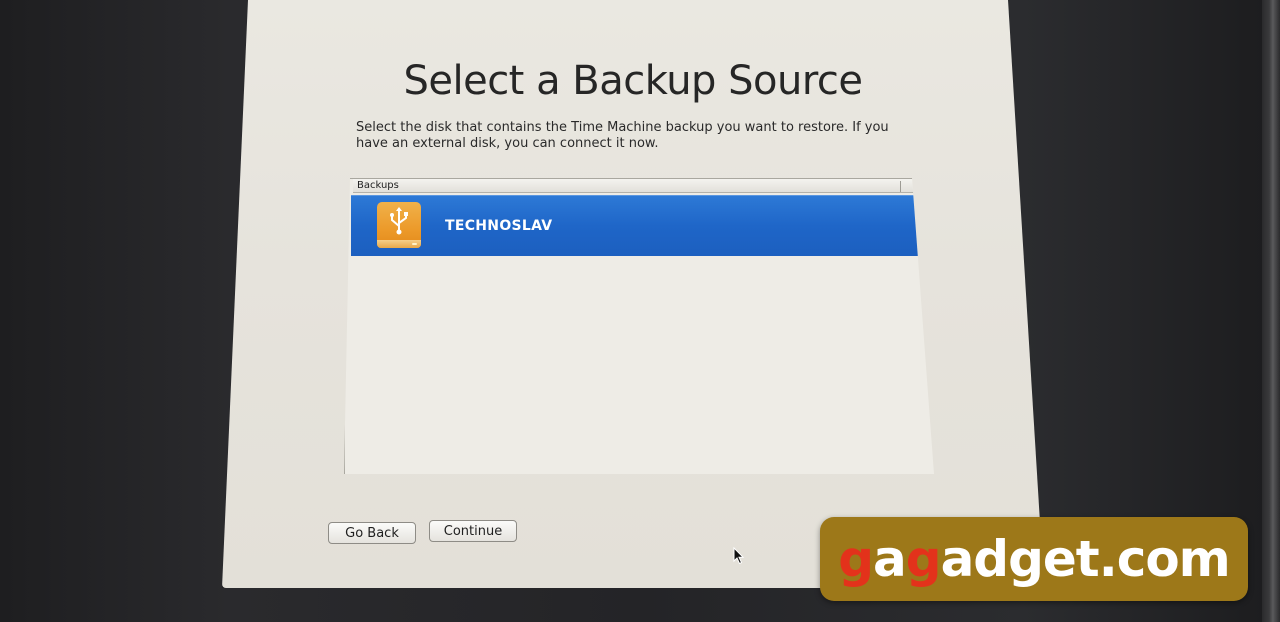 This screenshot has width=1280, height=622. I want to click on column-header-backups: Backups, so click(378, 185).